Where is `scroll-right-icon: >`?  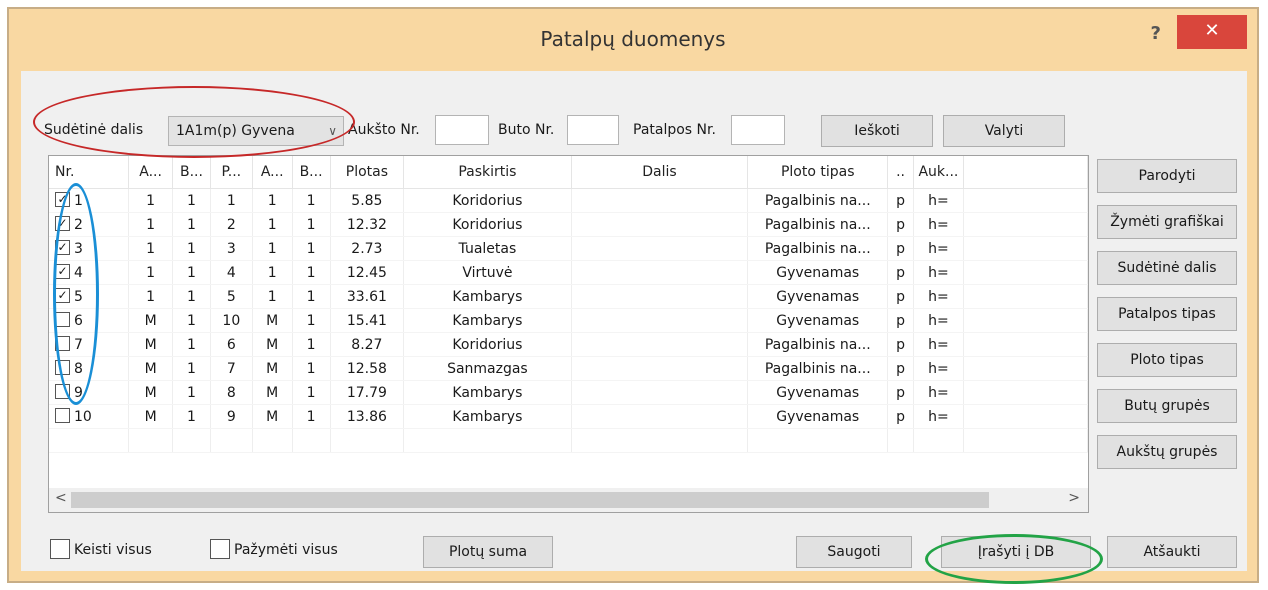
scroll-right-icon: > is located at coordinates (1074, 498).